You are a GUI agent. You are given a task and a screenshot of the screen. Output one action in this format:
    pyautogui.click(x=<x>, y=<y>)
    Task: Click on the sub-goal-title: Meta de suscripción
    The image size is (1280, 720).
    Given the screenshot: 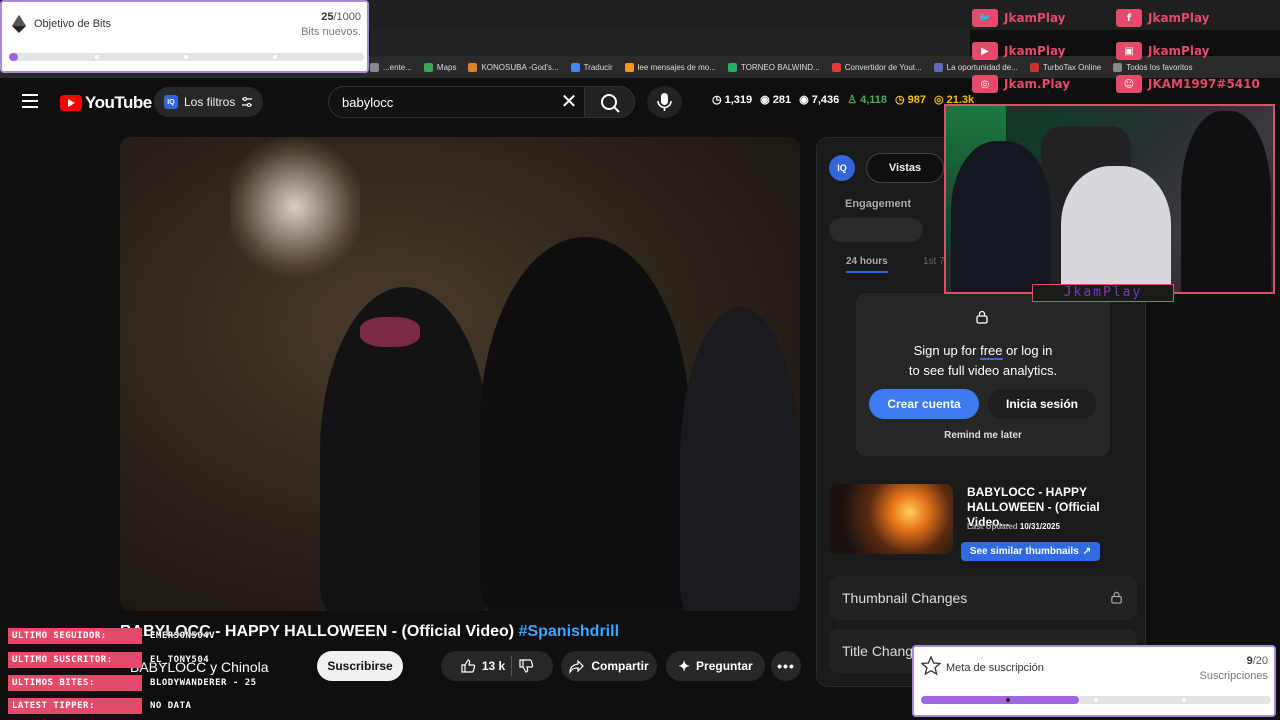 What is the action you would take?
    pyautogui.click(x=995, y=668)
    